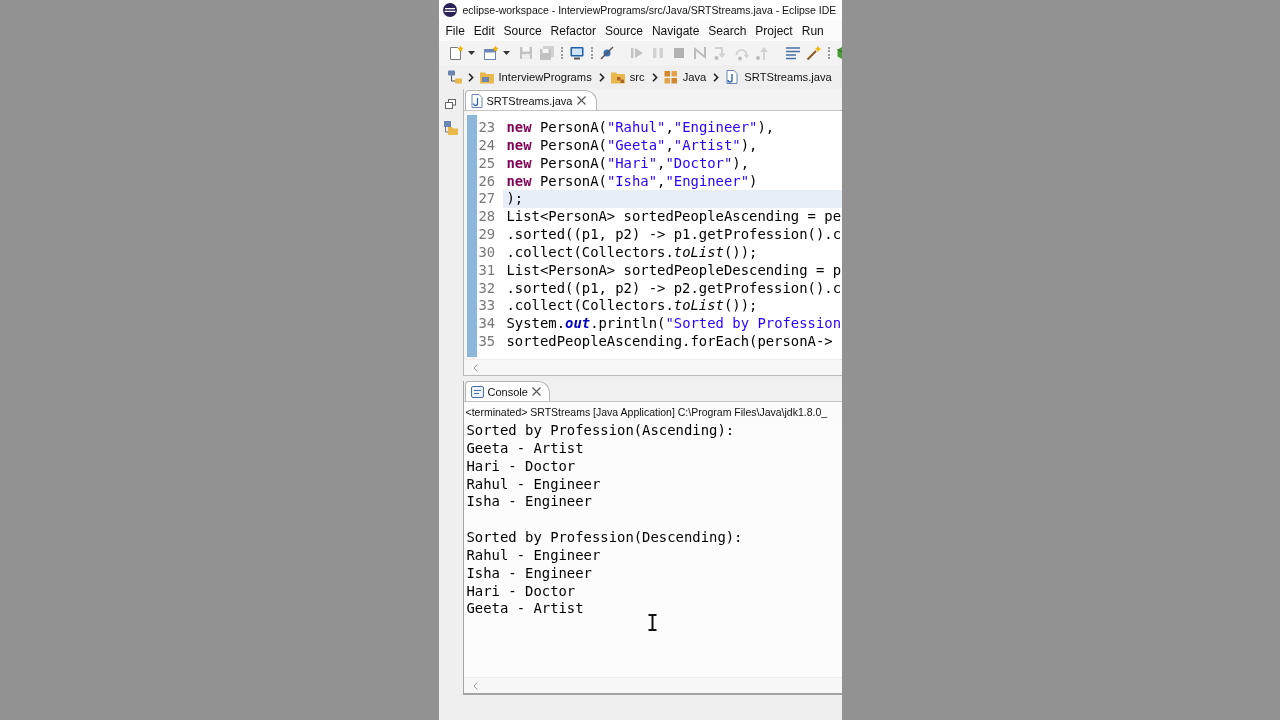 This screenshot has height=720, width=1280. What do you see at coordinates (600, 431) in the screenshot?
I see `console-line: Sorted by Profession(Ascending):` at bounding box center [600, 431].